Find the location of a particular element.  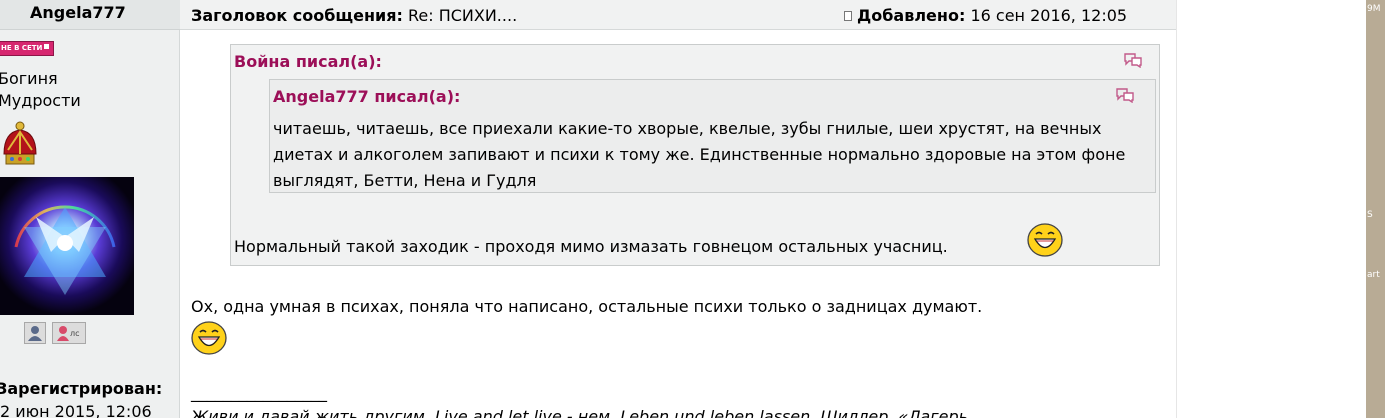

avatar is located at coordinates (67, 246).